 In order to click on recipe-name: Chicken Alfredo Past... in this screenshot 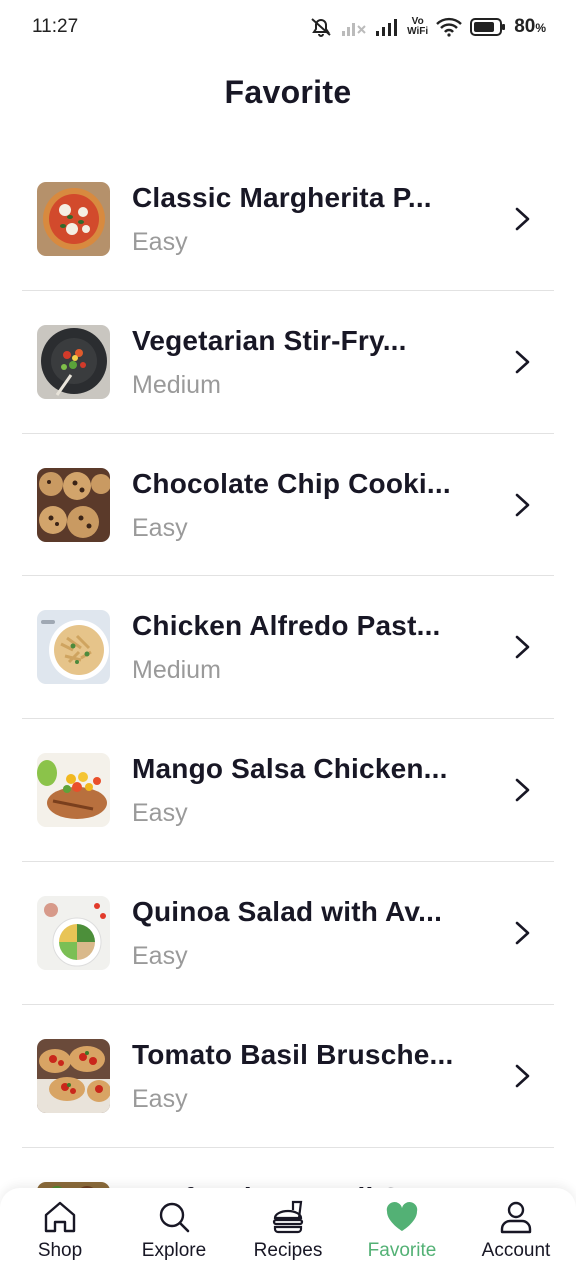, I will do `click(286, 626)`.